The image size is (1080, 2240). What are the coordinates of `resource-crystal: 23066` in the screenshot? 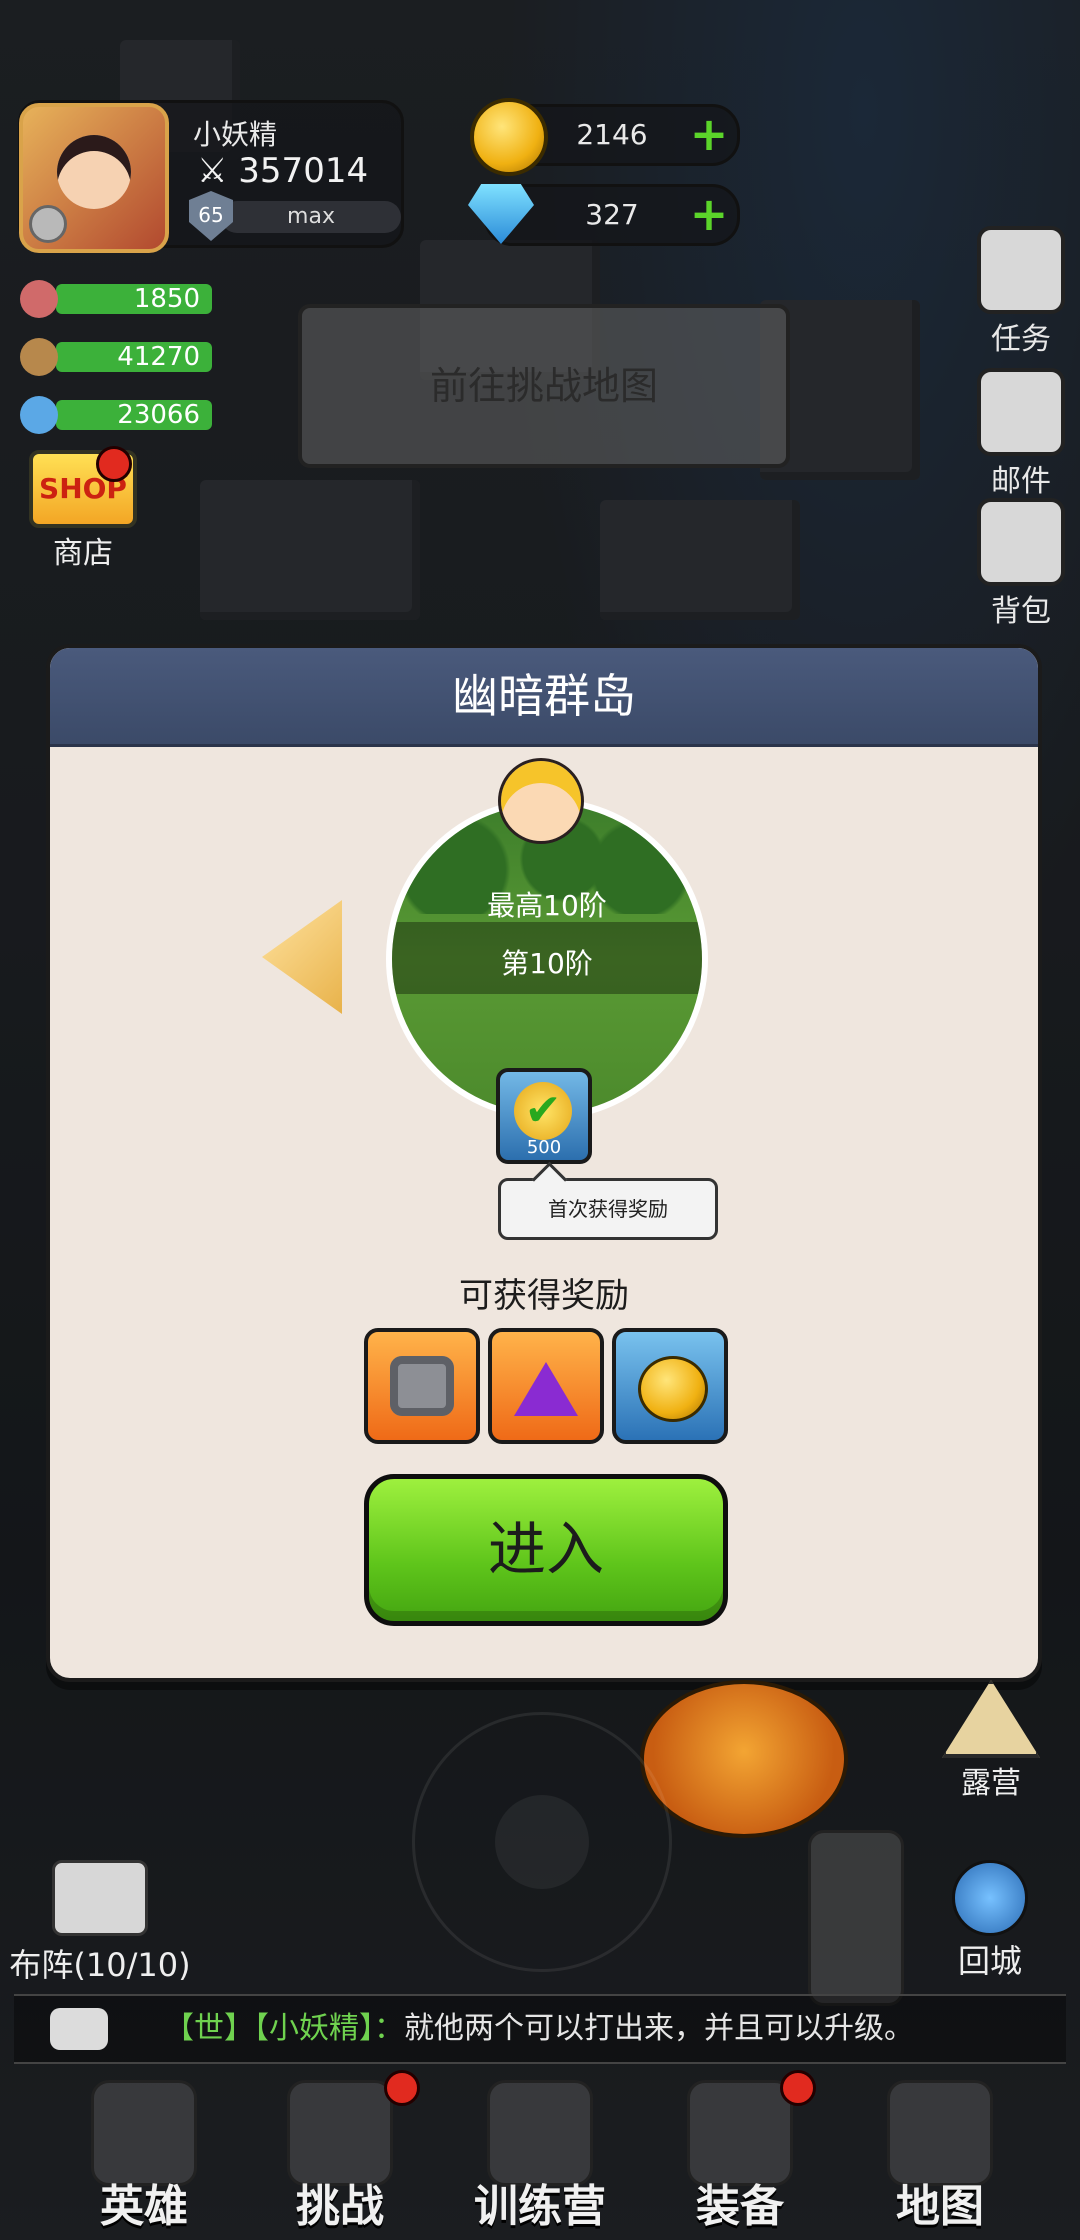 It's located at (116, 415).